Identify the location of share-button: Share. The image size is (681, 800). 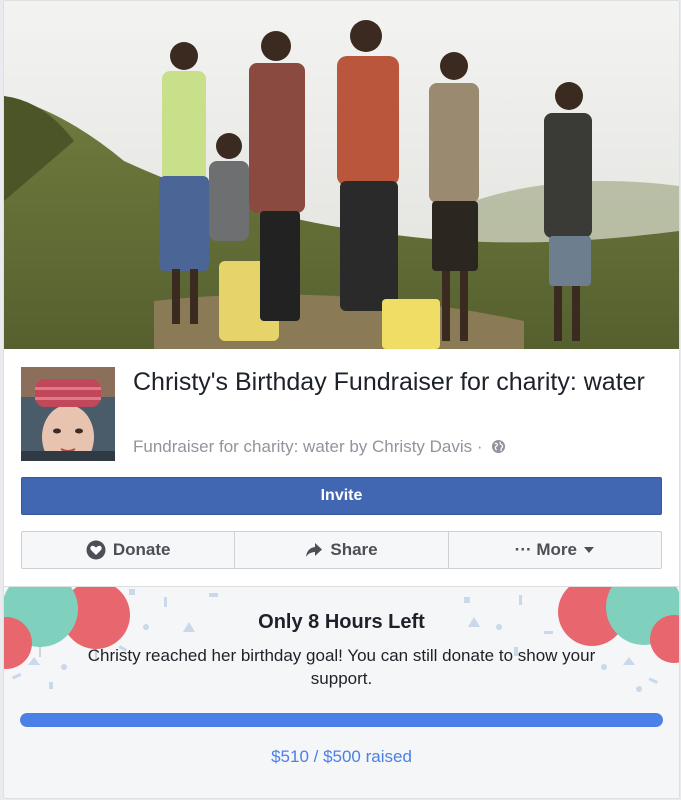
(342, 550).